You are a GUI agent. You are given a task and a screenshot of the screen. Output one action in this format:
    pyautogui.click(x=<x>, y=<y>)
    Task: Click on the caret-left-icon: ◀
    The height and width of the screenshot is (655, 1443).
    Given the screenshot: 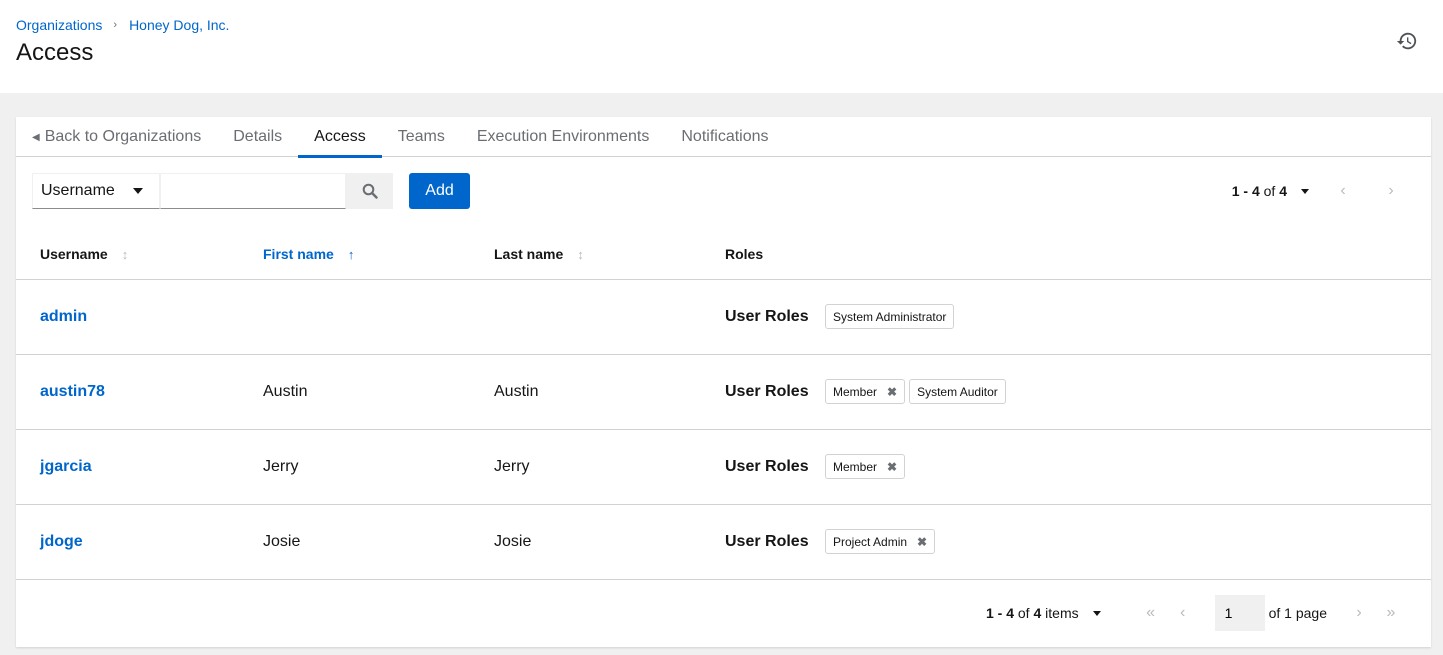 What is the action you would take?
    pyautogui.click(x=36, y=137)
    